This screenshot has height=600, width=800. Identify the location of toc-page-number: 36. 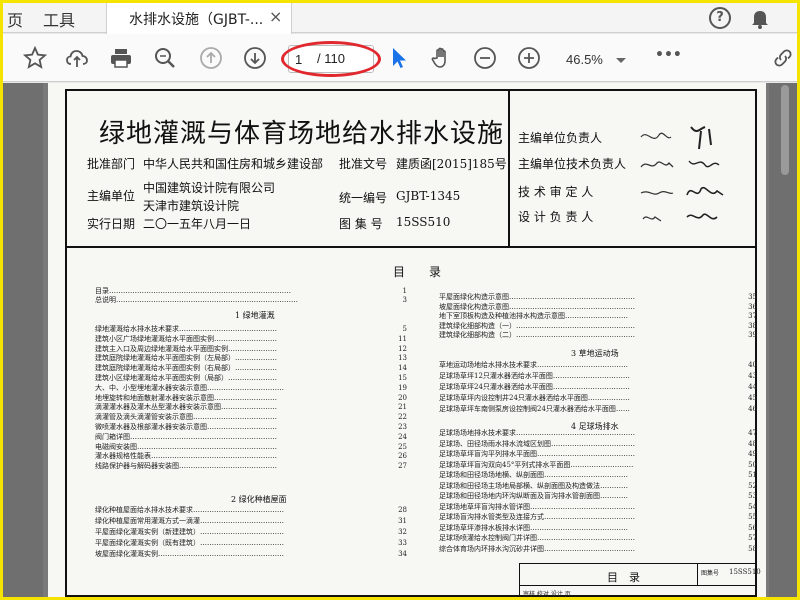
(752, 306).